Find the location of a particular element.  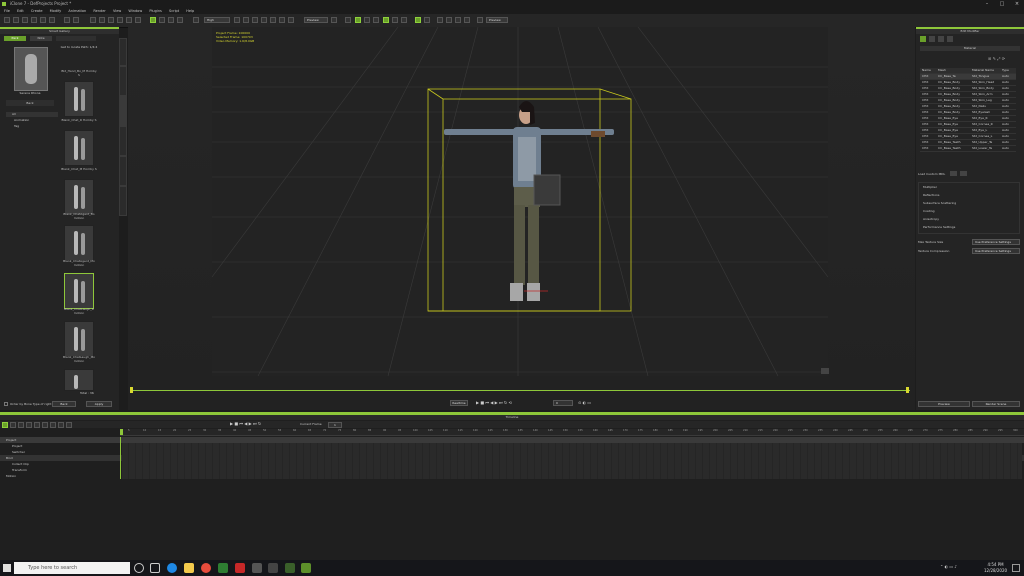

lip-icon is located at coordinates (458, 20).